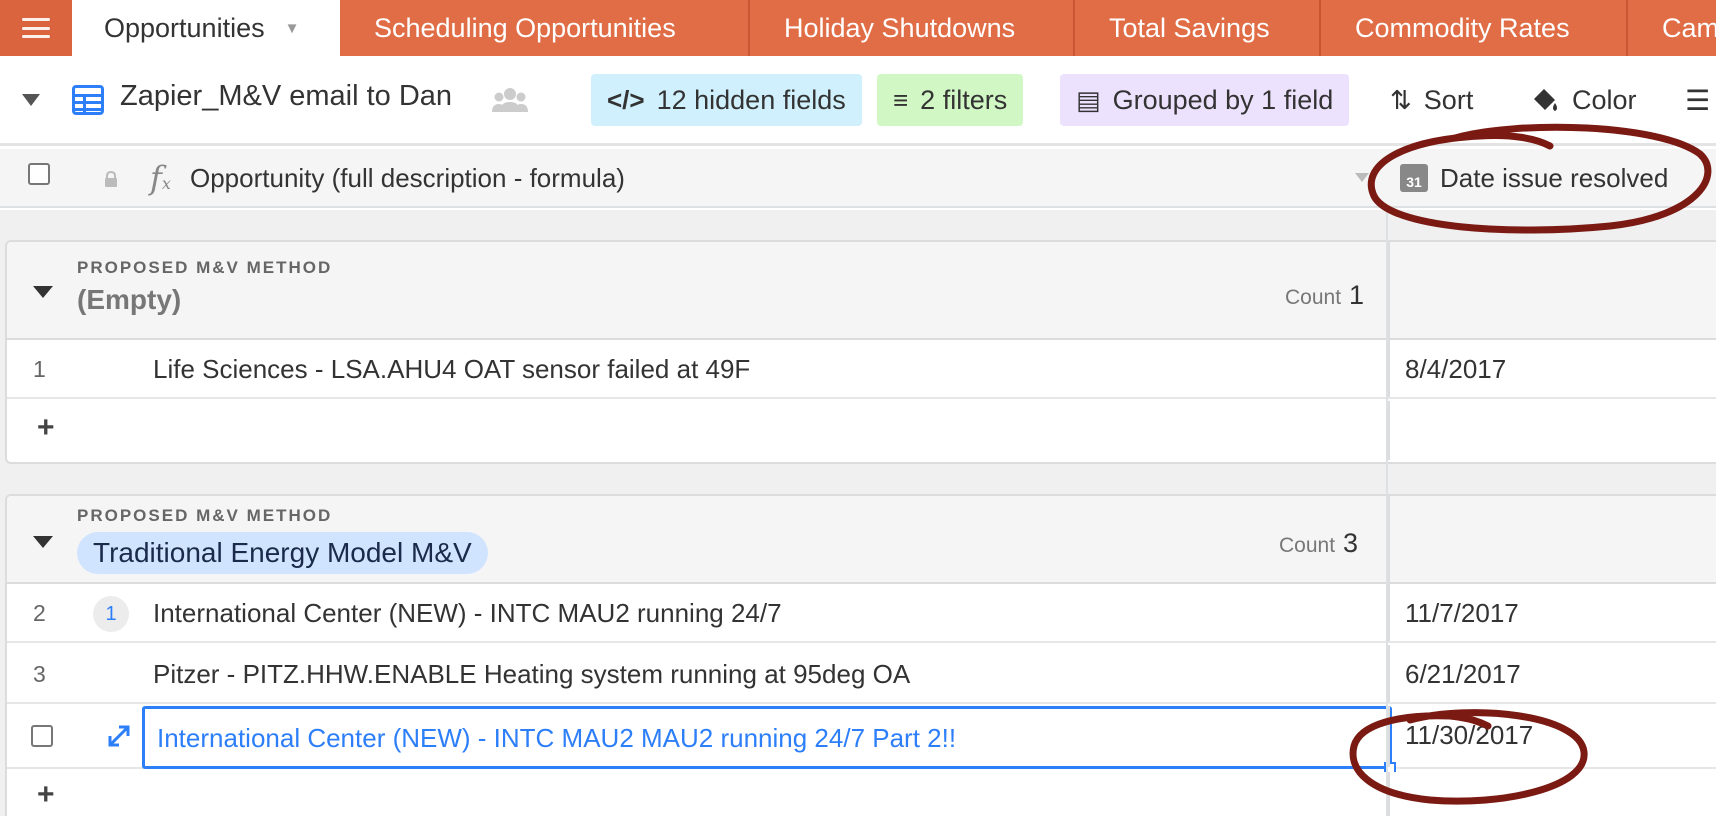 The width and height of the screenshot is (1716, 816). What do you see at coordinates (1189, 27) in the screenshot?
I see `tab-label: Total Savings` at bounding box center [1189, 27].